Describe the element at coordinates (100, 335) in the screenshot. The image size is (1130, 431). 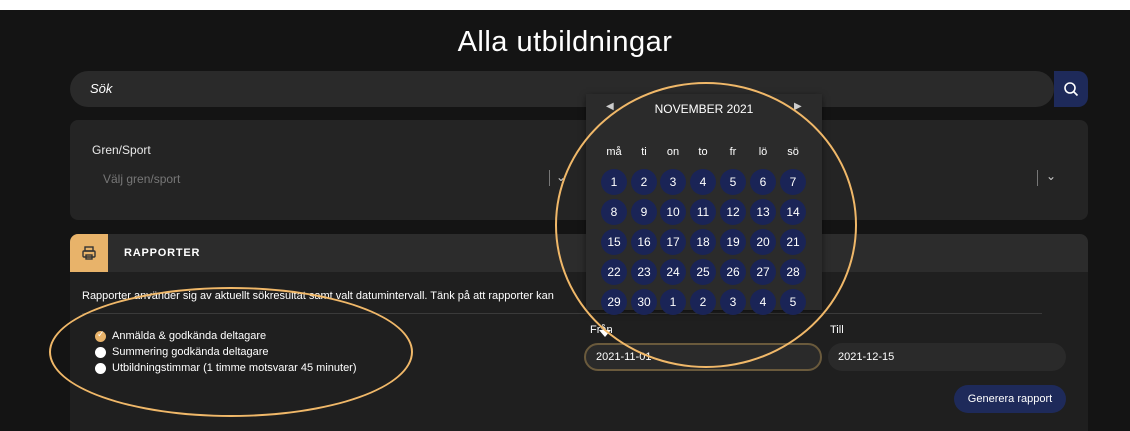
I see `radio-checked` at that location.